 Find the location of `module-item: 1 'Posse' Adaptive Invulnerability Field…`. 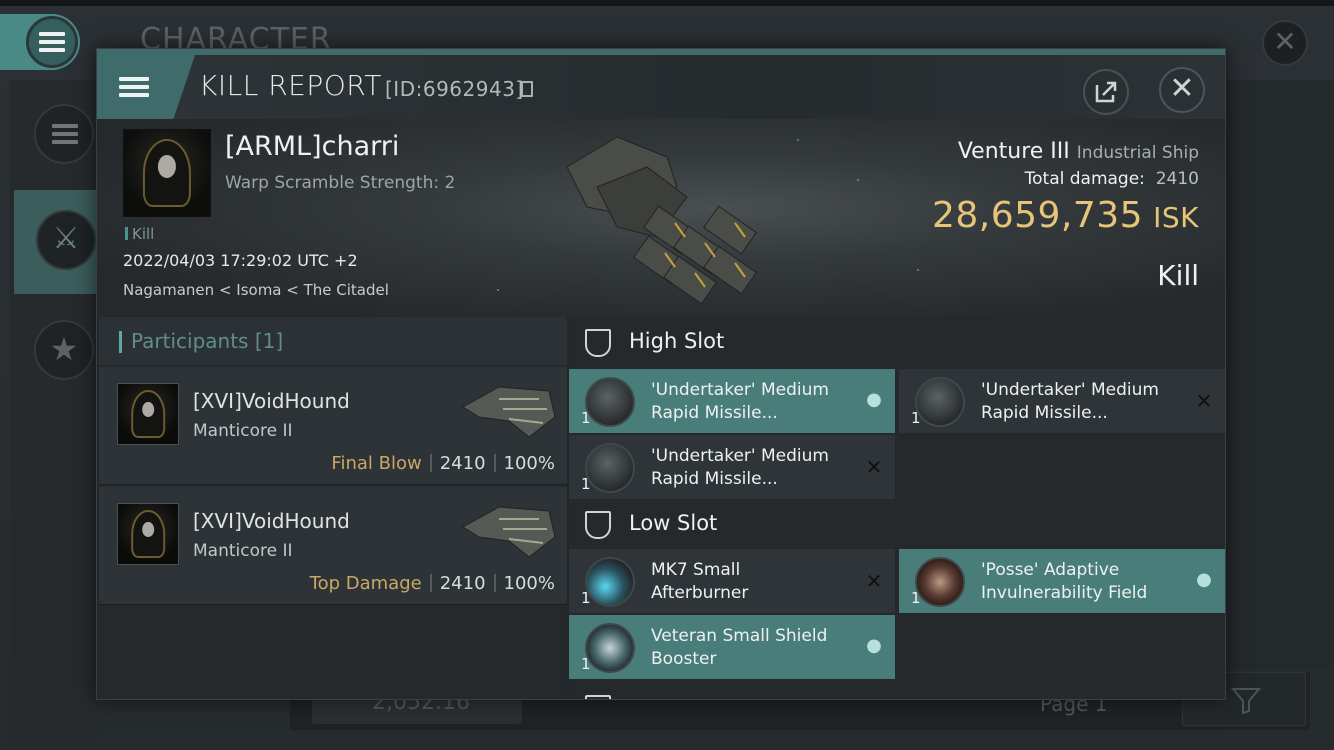

module-item: 1 'Posse' Adaptive Invulnerability Field… is located at coordinates (1062, 581).